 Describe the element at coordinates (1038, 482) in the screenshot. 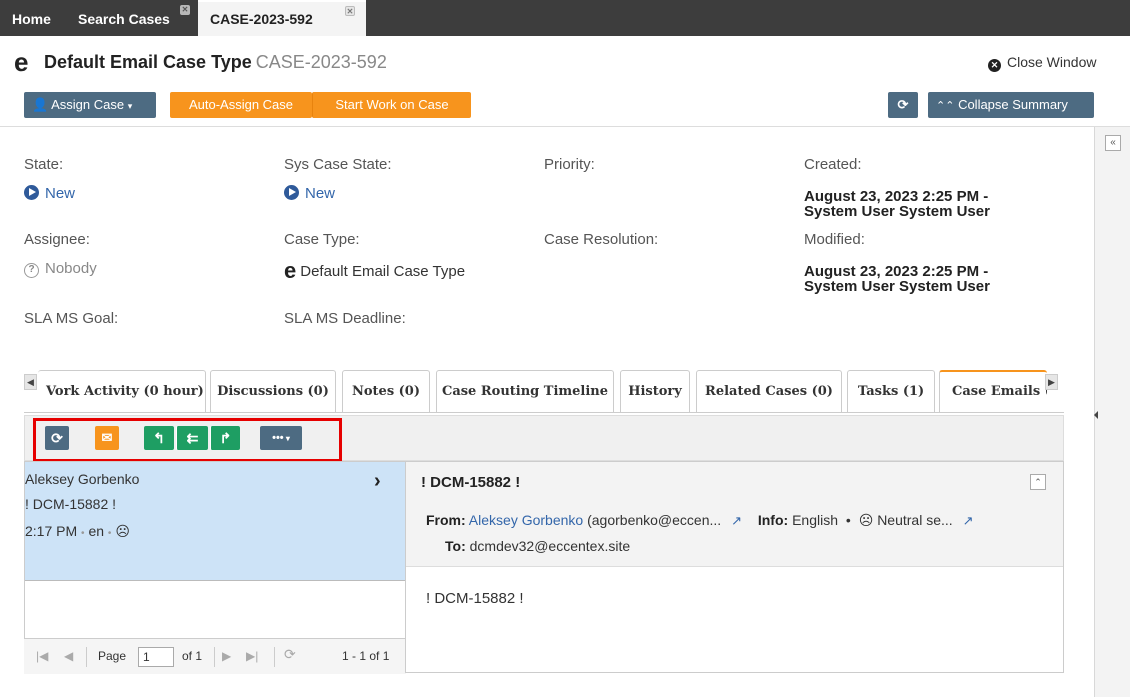

I see `collapse-header-icon: ⌃` at that location.